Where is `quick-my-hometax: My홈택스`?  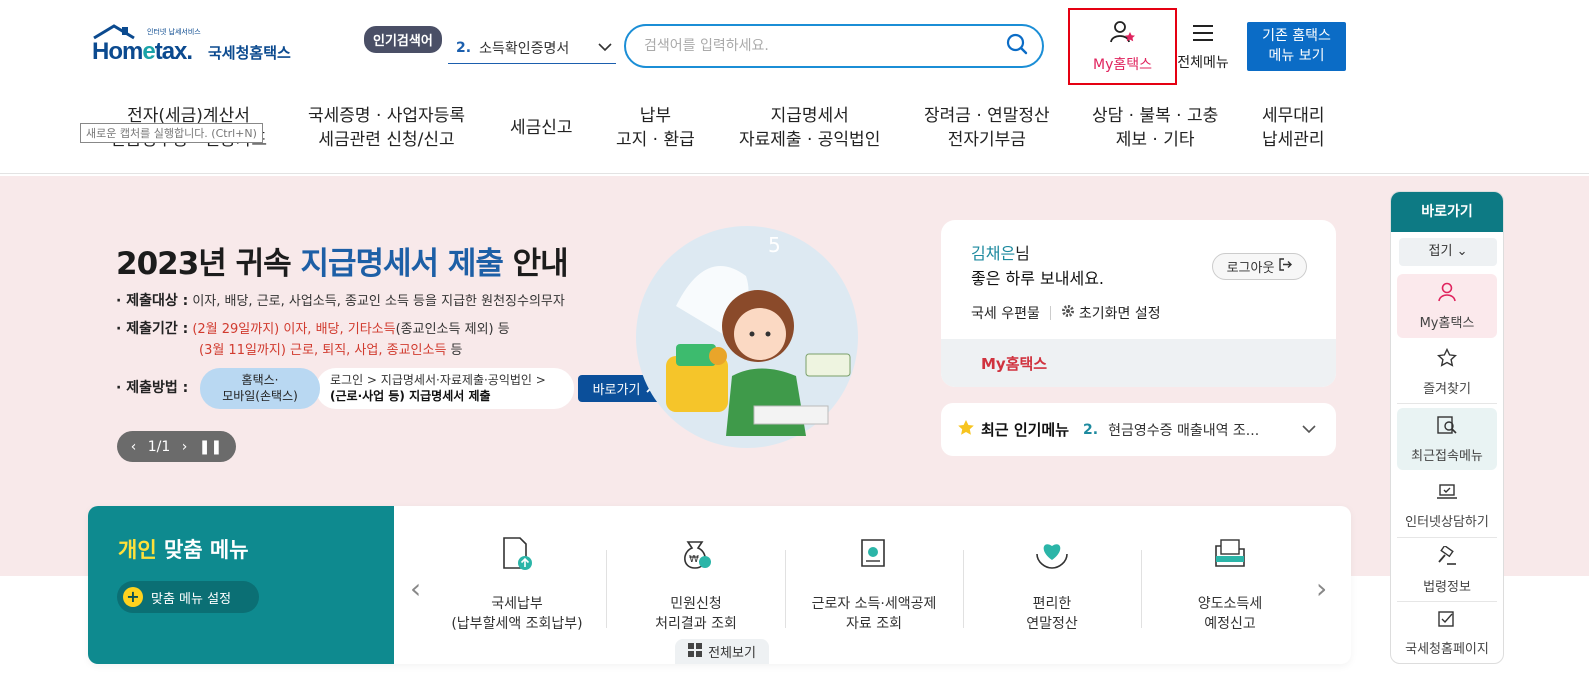
quick-my-hometax: My홈택스 is located at coordinates (1447, 306).